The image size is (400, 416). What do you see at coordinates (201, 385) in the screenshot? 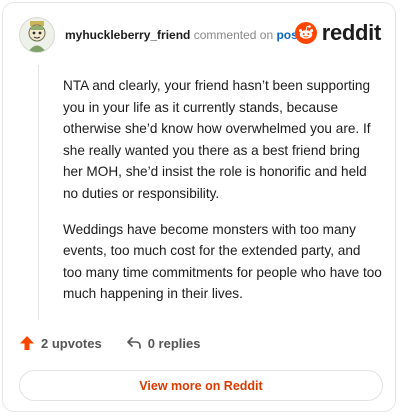
I see `view-more-button: View more on Reddit` at bounding box center [201, 385].